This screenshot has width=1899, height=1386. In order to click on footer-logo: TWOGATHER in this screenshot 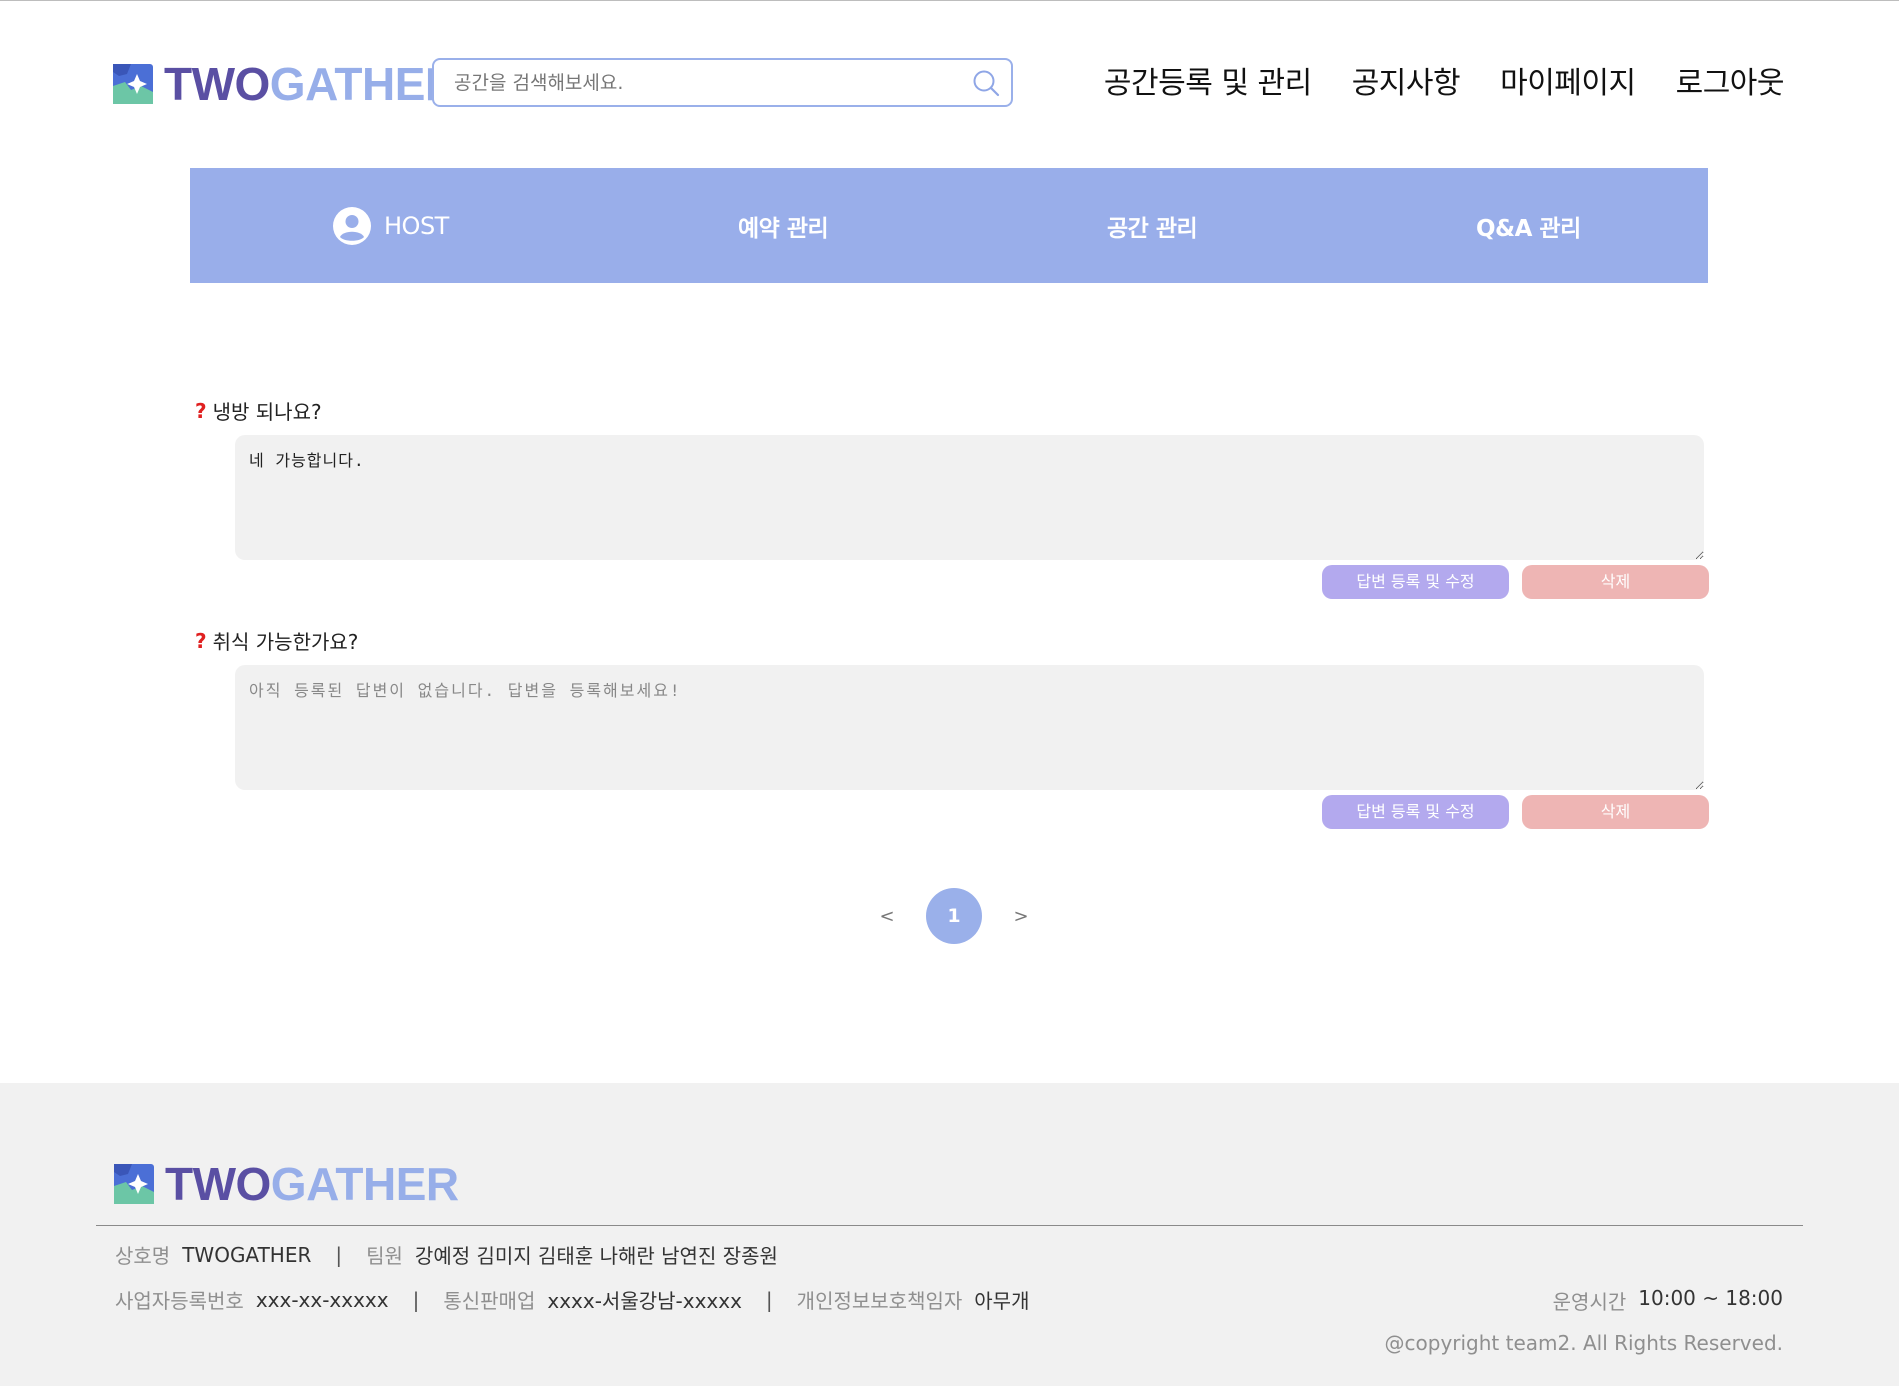, I will do `click(286, 1184)`.